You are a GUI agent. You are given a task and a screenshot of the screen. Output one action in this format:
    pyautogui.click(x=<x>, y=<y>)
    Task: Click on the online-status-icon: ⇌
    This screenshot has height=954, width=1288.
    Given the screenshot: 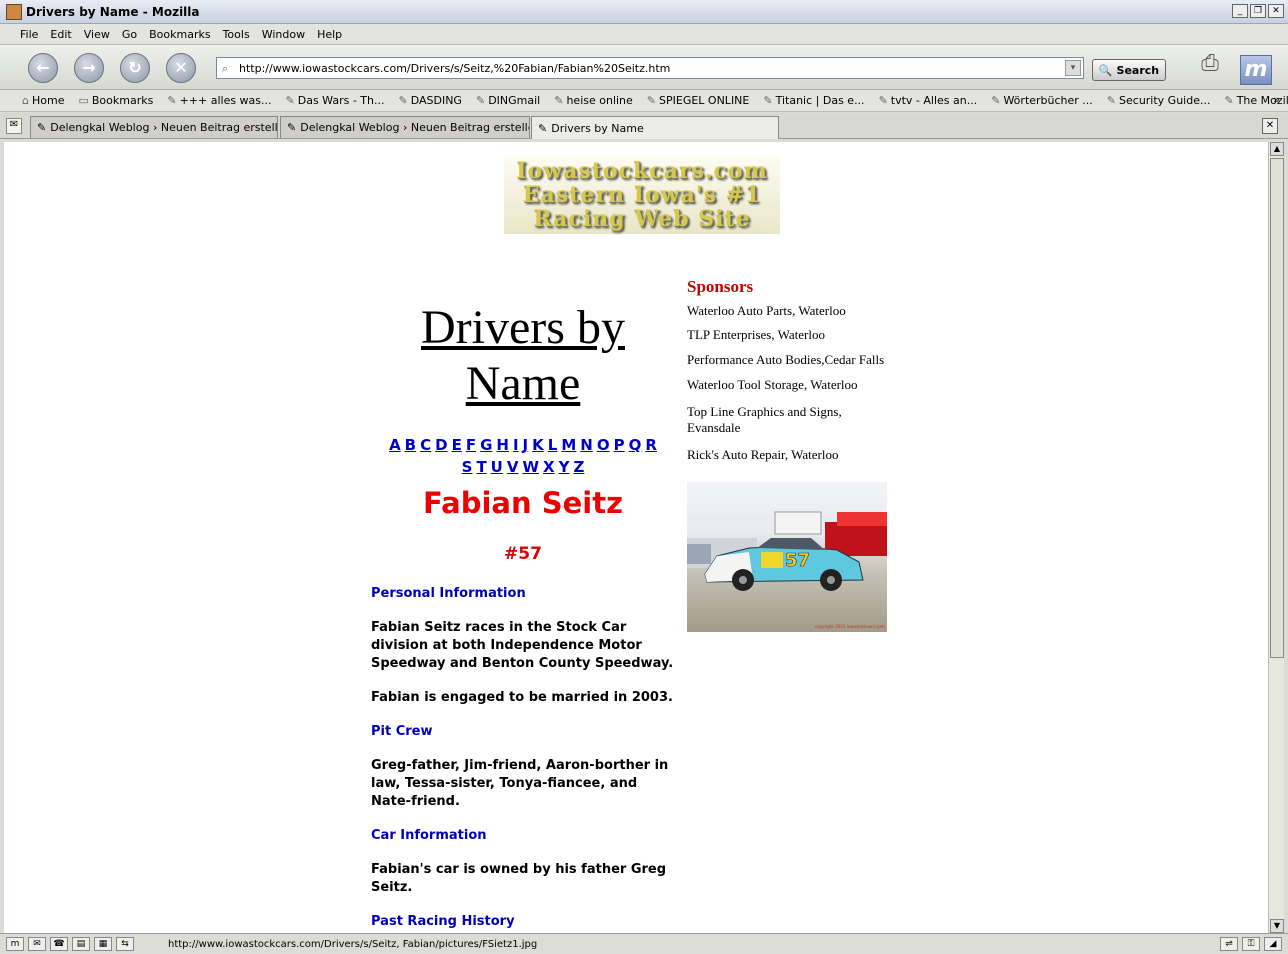 What is the action you would take?
    pyautogui.click(x=1229, y=944)
    